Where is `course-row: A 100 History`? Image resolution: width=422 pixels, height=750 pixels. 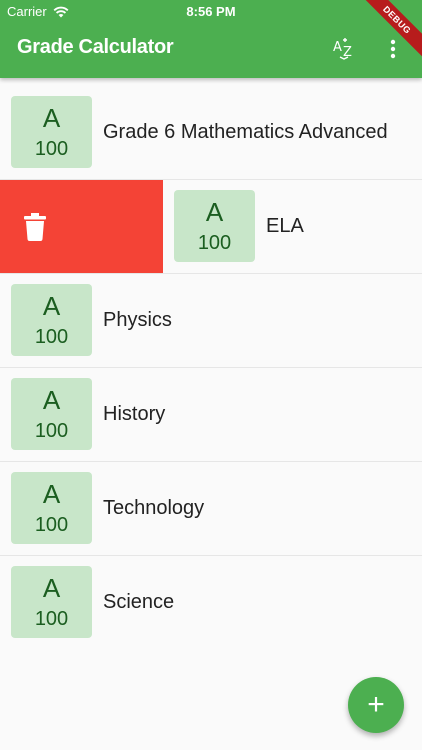 course-row: A 100 History is located at coordinates (211, 415).